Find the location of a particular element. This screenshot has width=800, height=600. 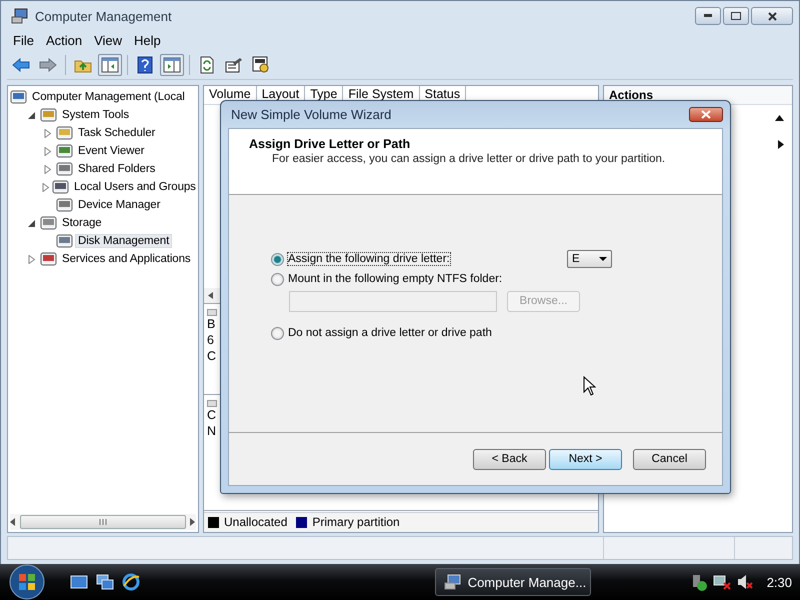

option-label: Do not assign a drive letter or drive path is located at coordinates (390, 333).